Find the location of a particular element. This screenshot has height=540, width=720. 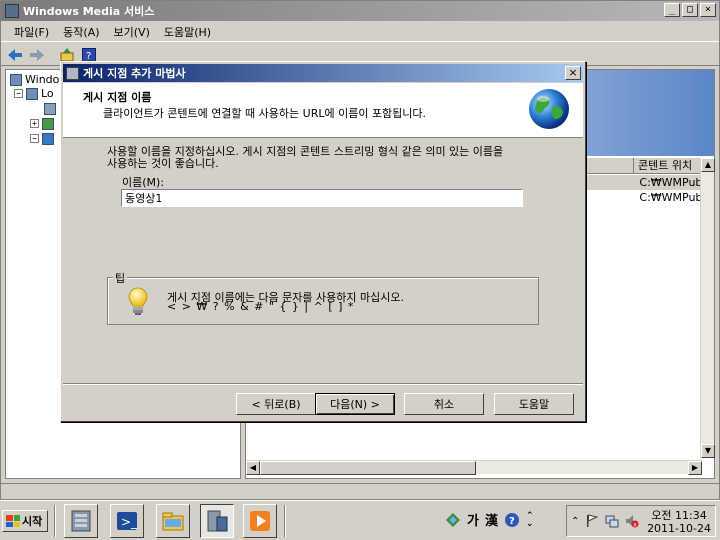

wizard-step-subtitle: 클라이언트가 콘텐트에 연결할 때 사용하는 URL에 이름이 포함됩니다. is located at coordinates (265, 113).